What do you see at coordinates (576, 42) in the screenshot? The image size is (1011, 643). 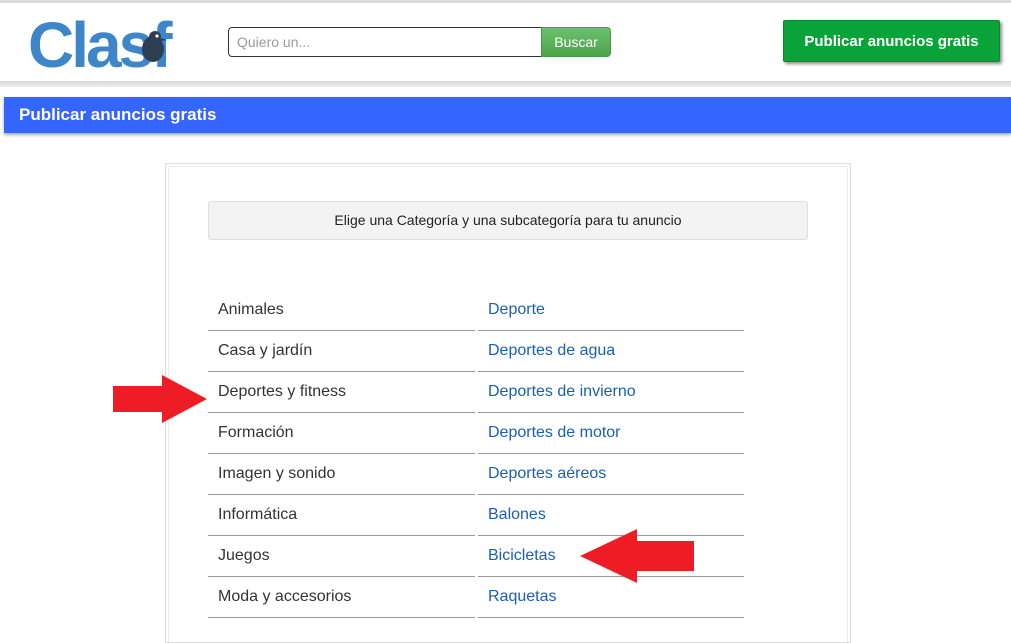 I see `search-button: Buscar` at bounding box center [576, 42].